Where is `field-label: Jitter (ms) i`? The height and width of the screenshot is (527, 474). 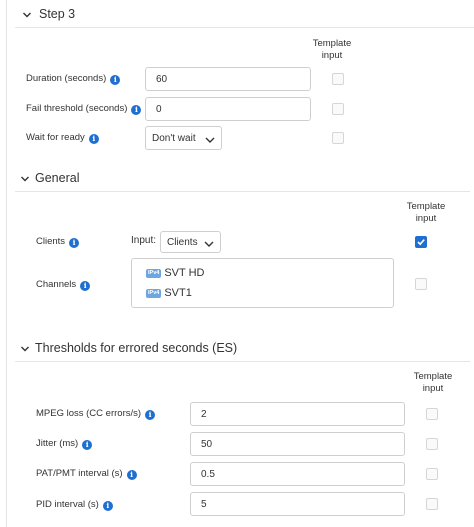 field-label: Jitter (ms) i is located at coordinates (64, 444).